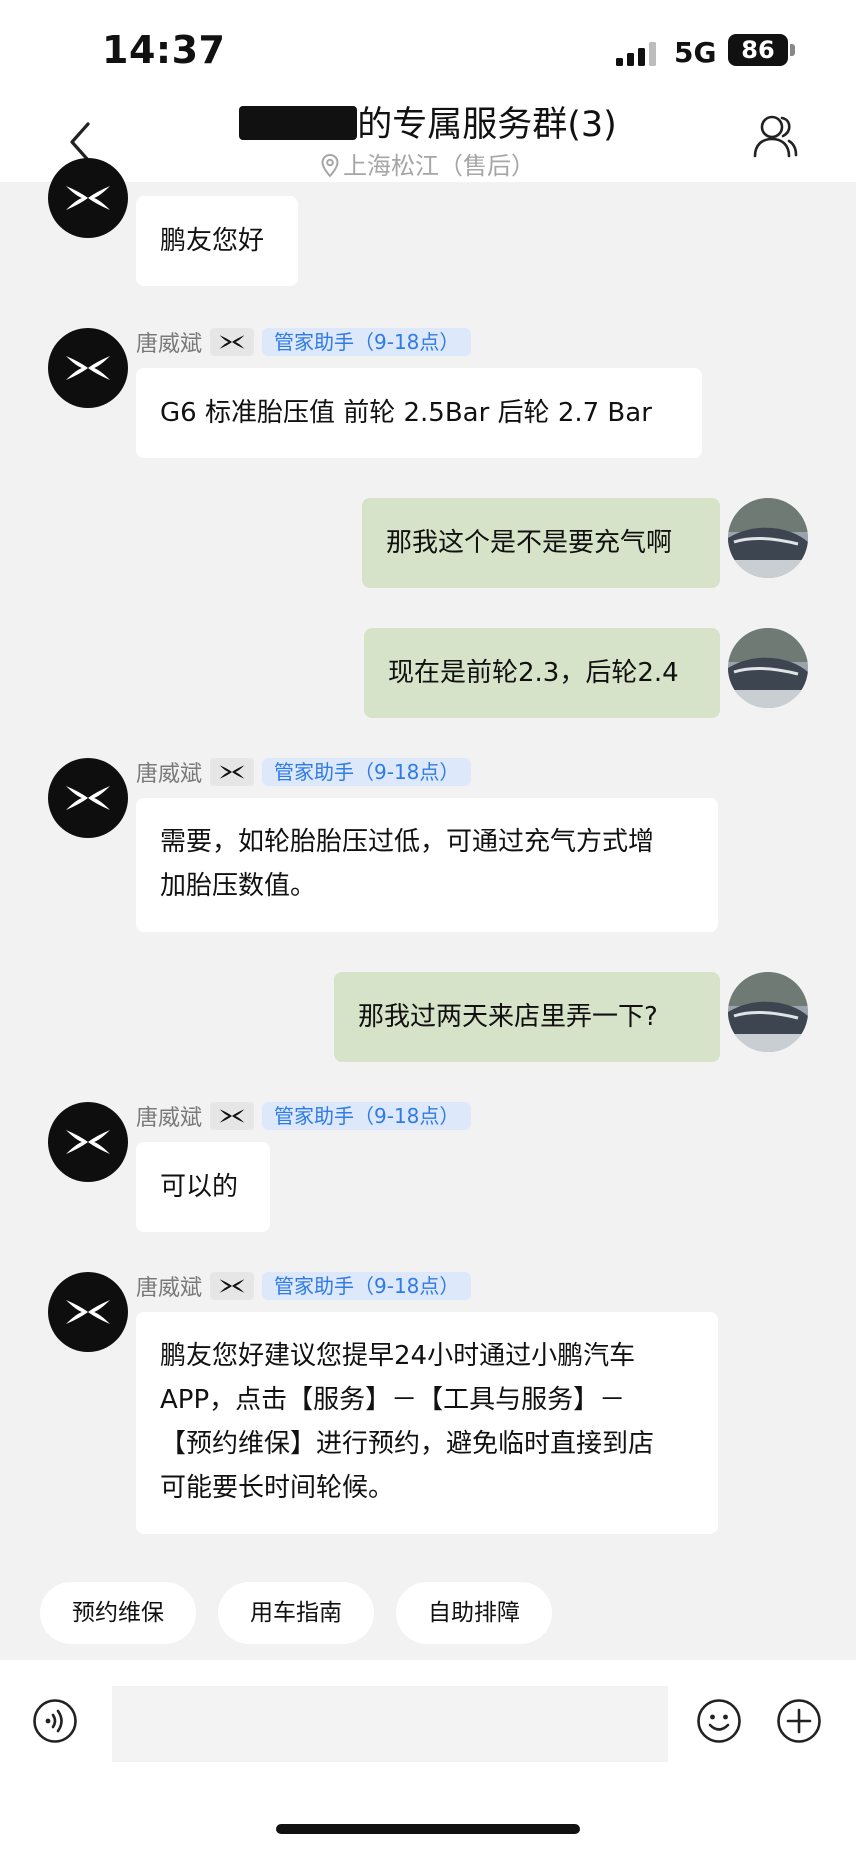 Image resolution: width=856 pixels, height=1852 pixels. What do you see at coordinates (238, 886) in the screenshot?
I see `message-line: 加胎压数值。` at bounding box center [238, 886].